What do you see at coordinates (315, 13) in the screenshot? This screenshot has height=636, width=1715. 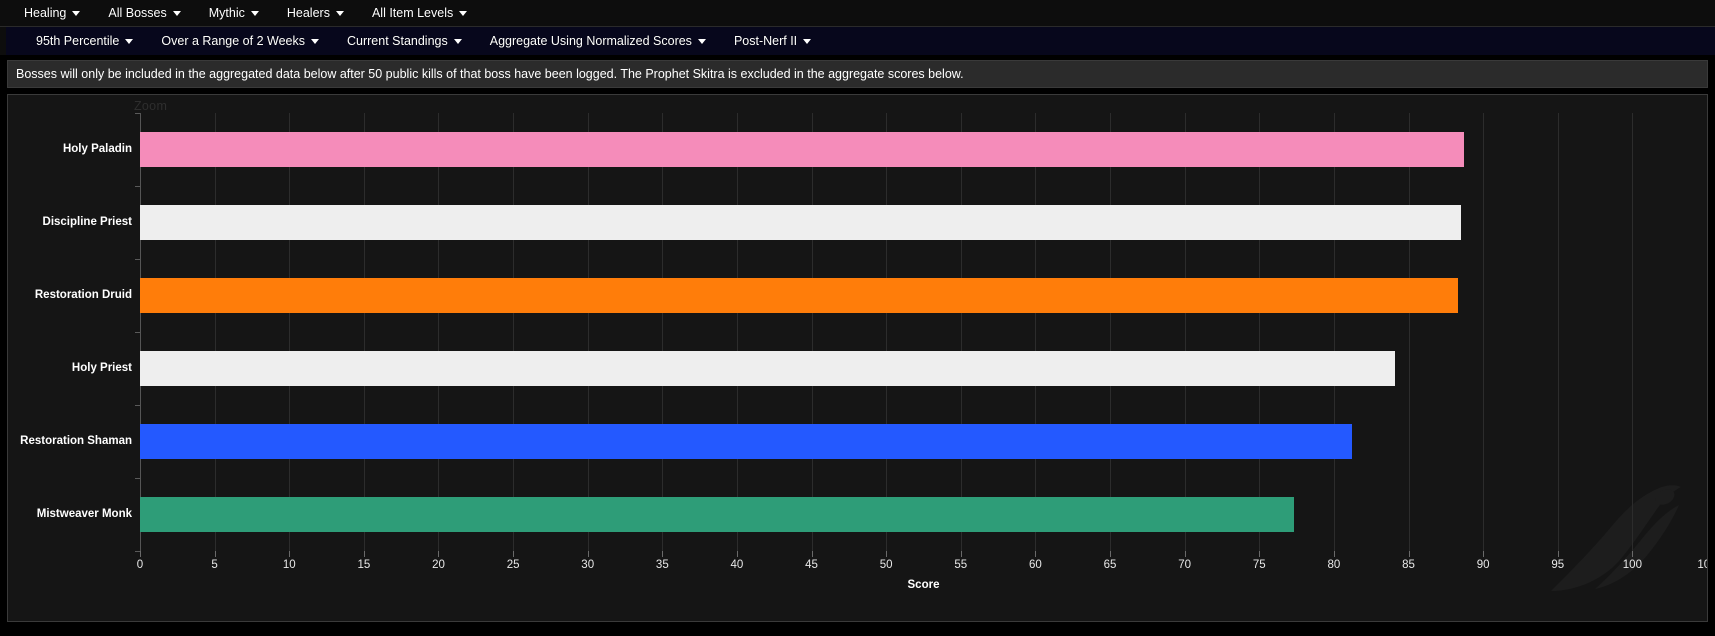 I see `menu-item-healers: Healers` at bounding box center [315, 13].